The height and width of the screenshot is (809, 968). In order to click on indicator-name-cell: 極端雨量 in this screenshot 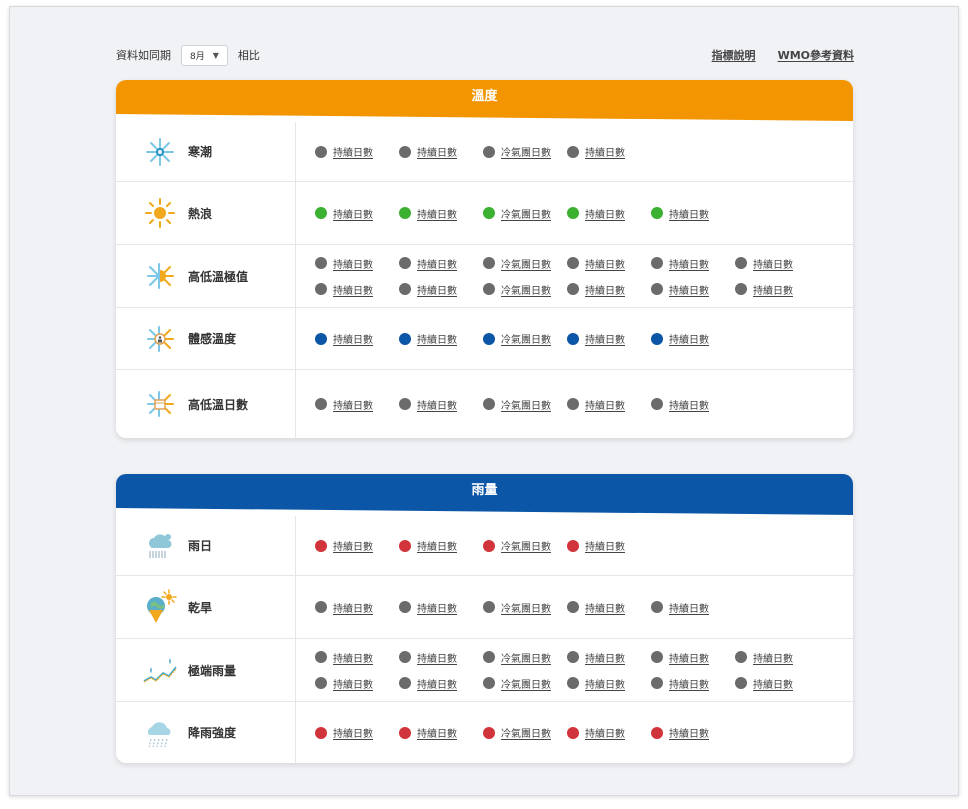, I will do `click(206, 670)`.